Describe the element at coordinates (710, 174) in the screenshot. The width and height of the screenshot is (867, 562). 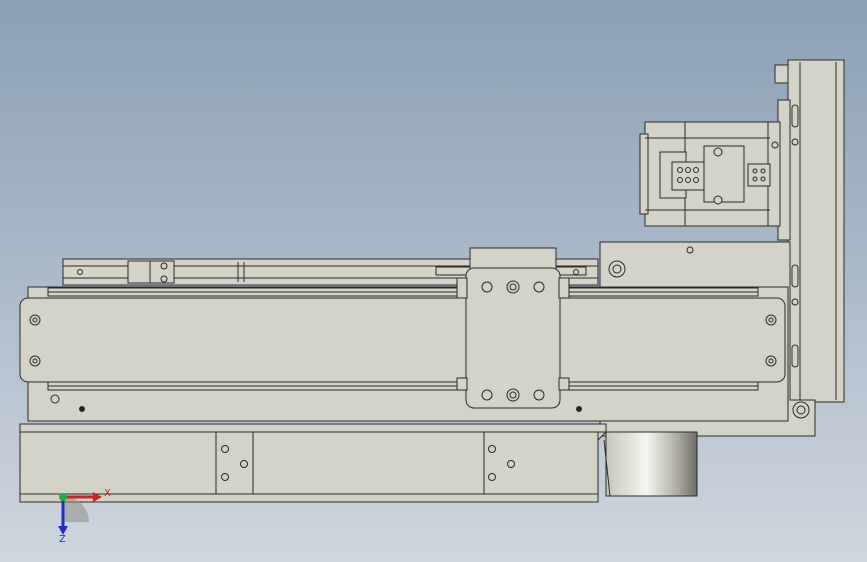
I see `servo-motor` at that location.